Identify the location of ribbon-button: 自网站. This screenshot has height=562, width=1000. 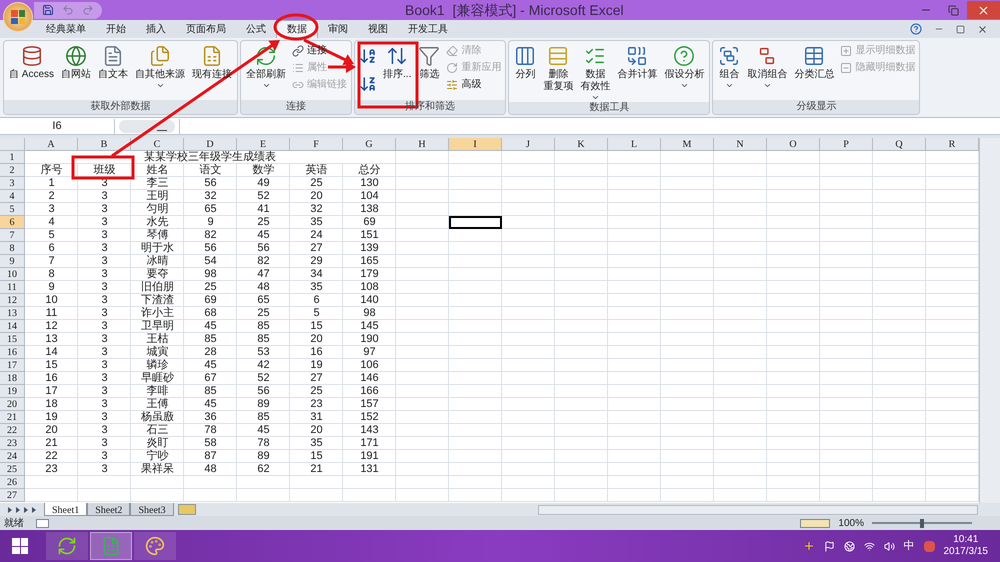
(76, 61).